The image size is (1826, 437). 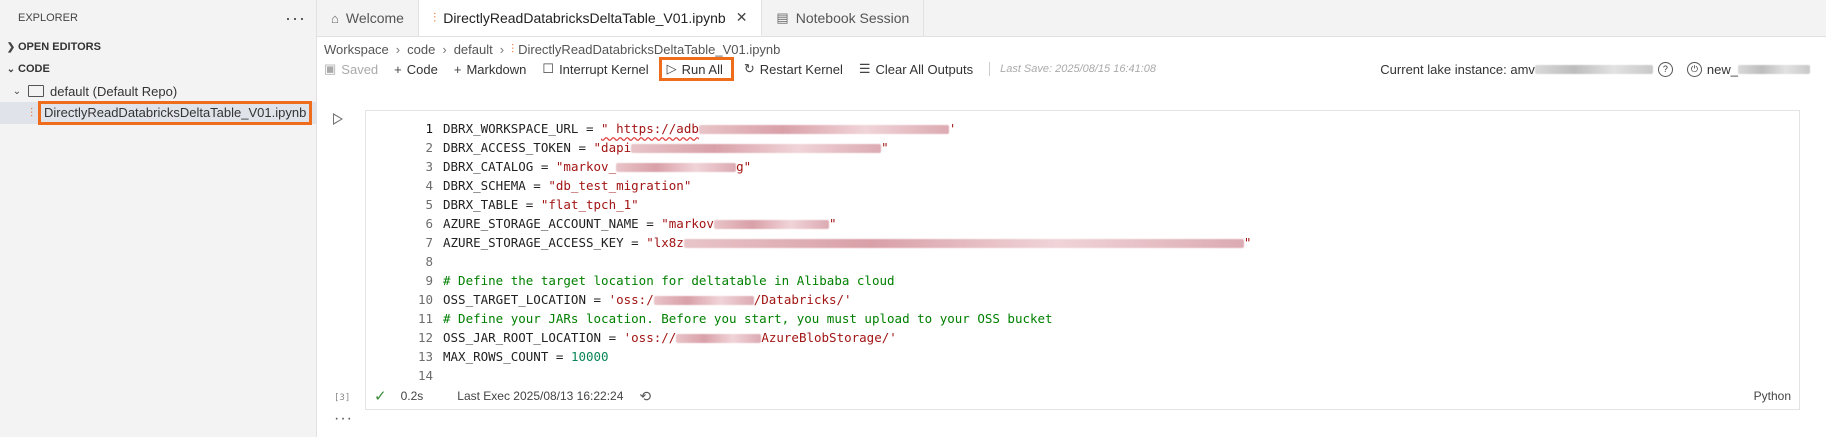 What do you see at coordinates (645, 396) in the screenshot?
I see `history-icon: ⟲` at bounding box center [645, 396].